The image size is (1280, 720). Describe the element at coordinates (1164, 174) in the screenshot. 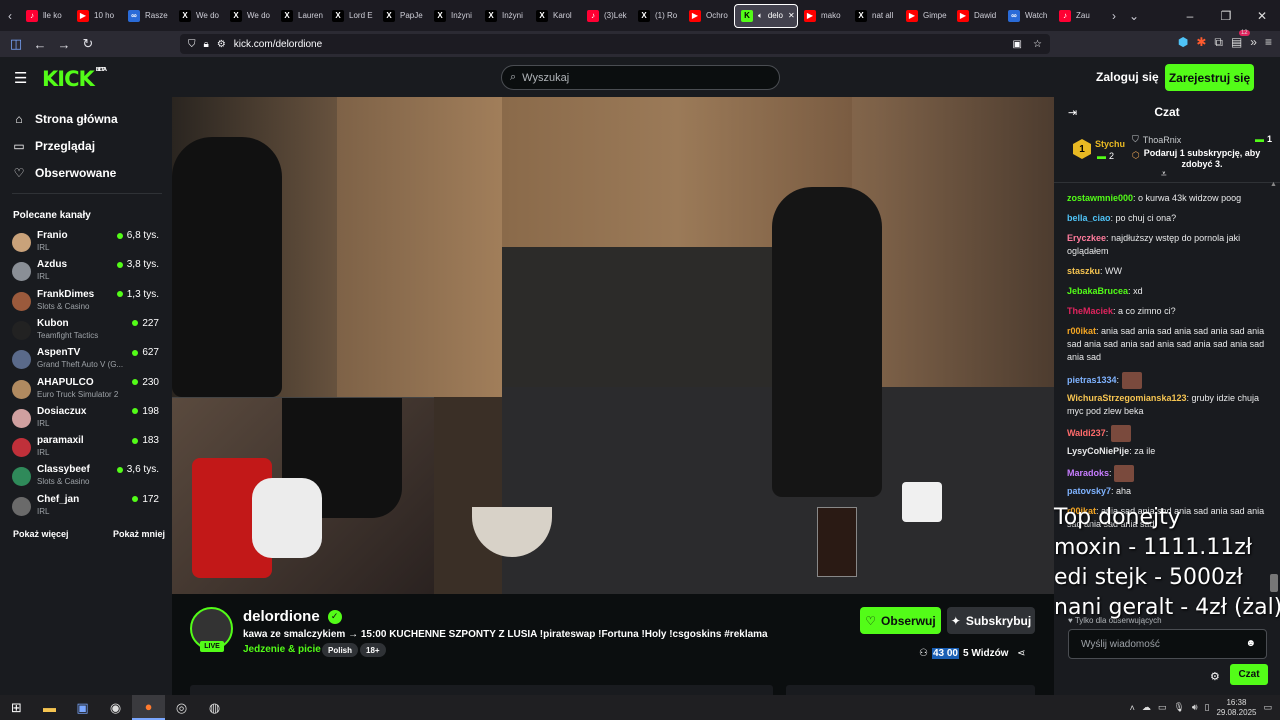

I see `expand-leaderboard-icon: ⩡` at that location.